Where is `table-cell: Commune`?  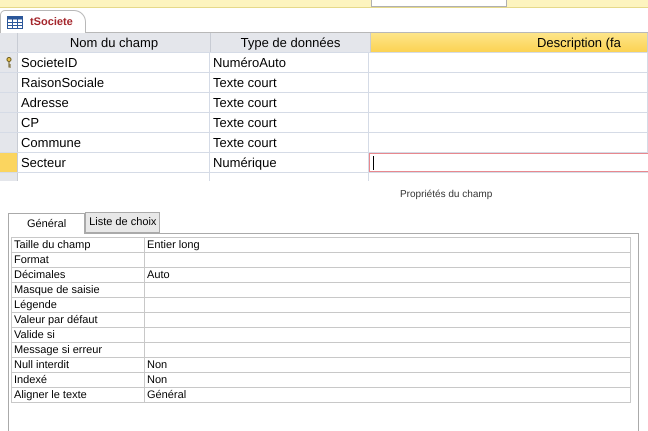
table-cell: Commune is located at coordinates (114, 142).